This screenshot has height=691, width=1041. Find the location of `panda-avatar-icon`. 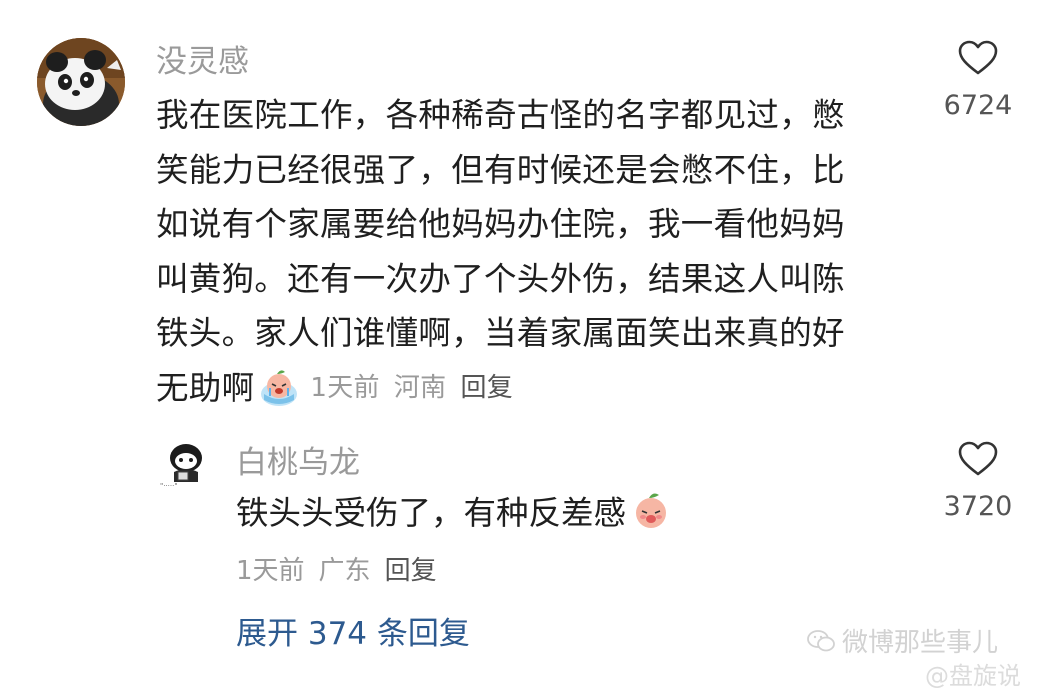

panda-avatar-icon is located at coordinates (81, 82).